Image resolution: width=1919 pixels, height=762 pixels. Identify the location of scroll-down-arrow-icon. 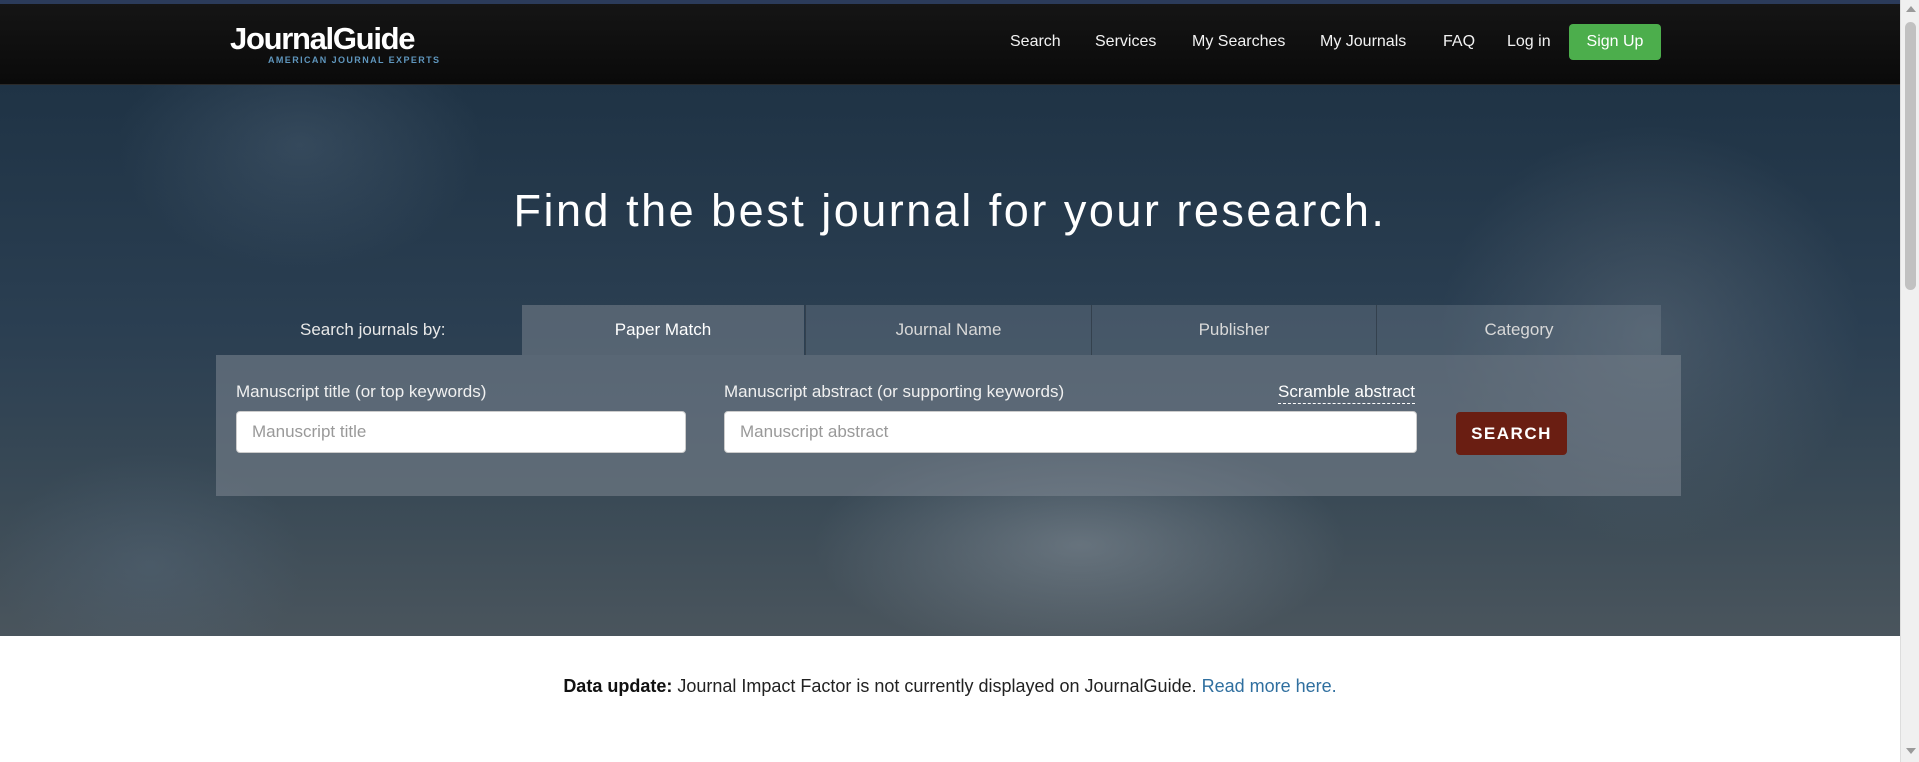
(1911, 751).